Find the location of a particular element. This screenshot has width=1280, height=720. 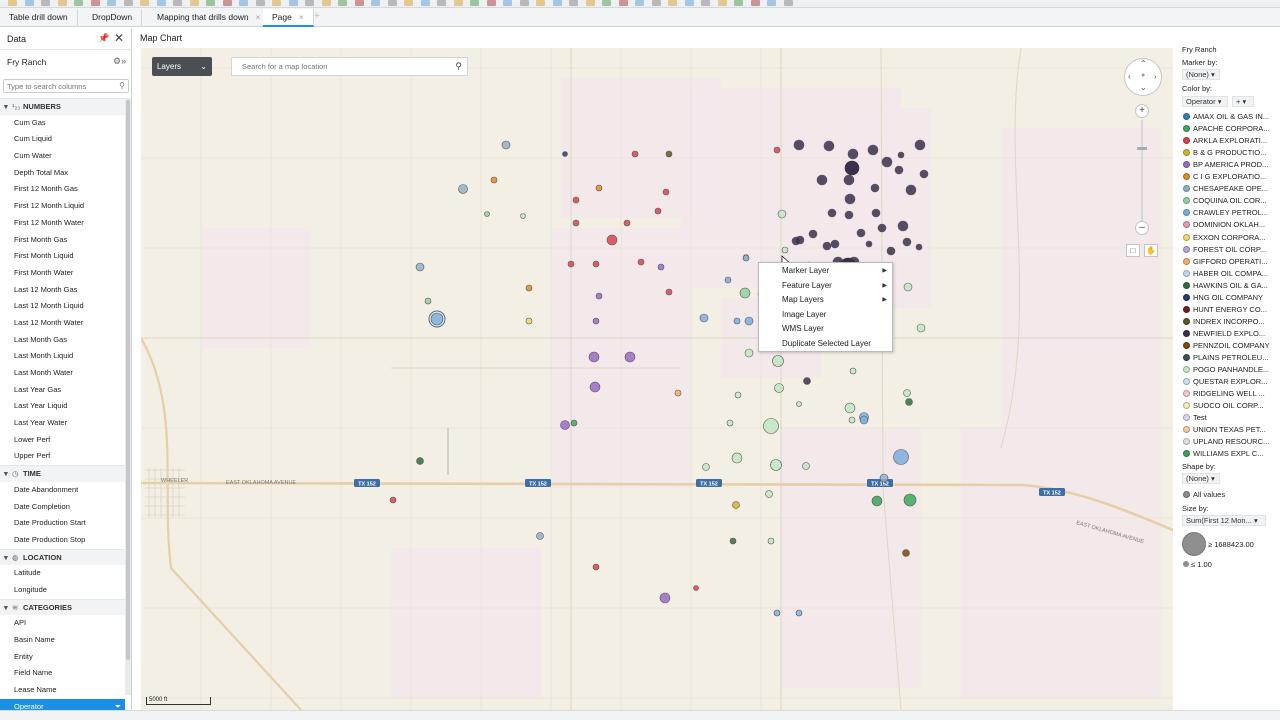

field-item: First Month Gas is located at coordinates (62, 240).